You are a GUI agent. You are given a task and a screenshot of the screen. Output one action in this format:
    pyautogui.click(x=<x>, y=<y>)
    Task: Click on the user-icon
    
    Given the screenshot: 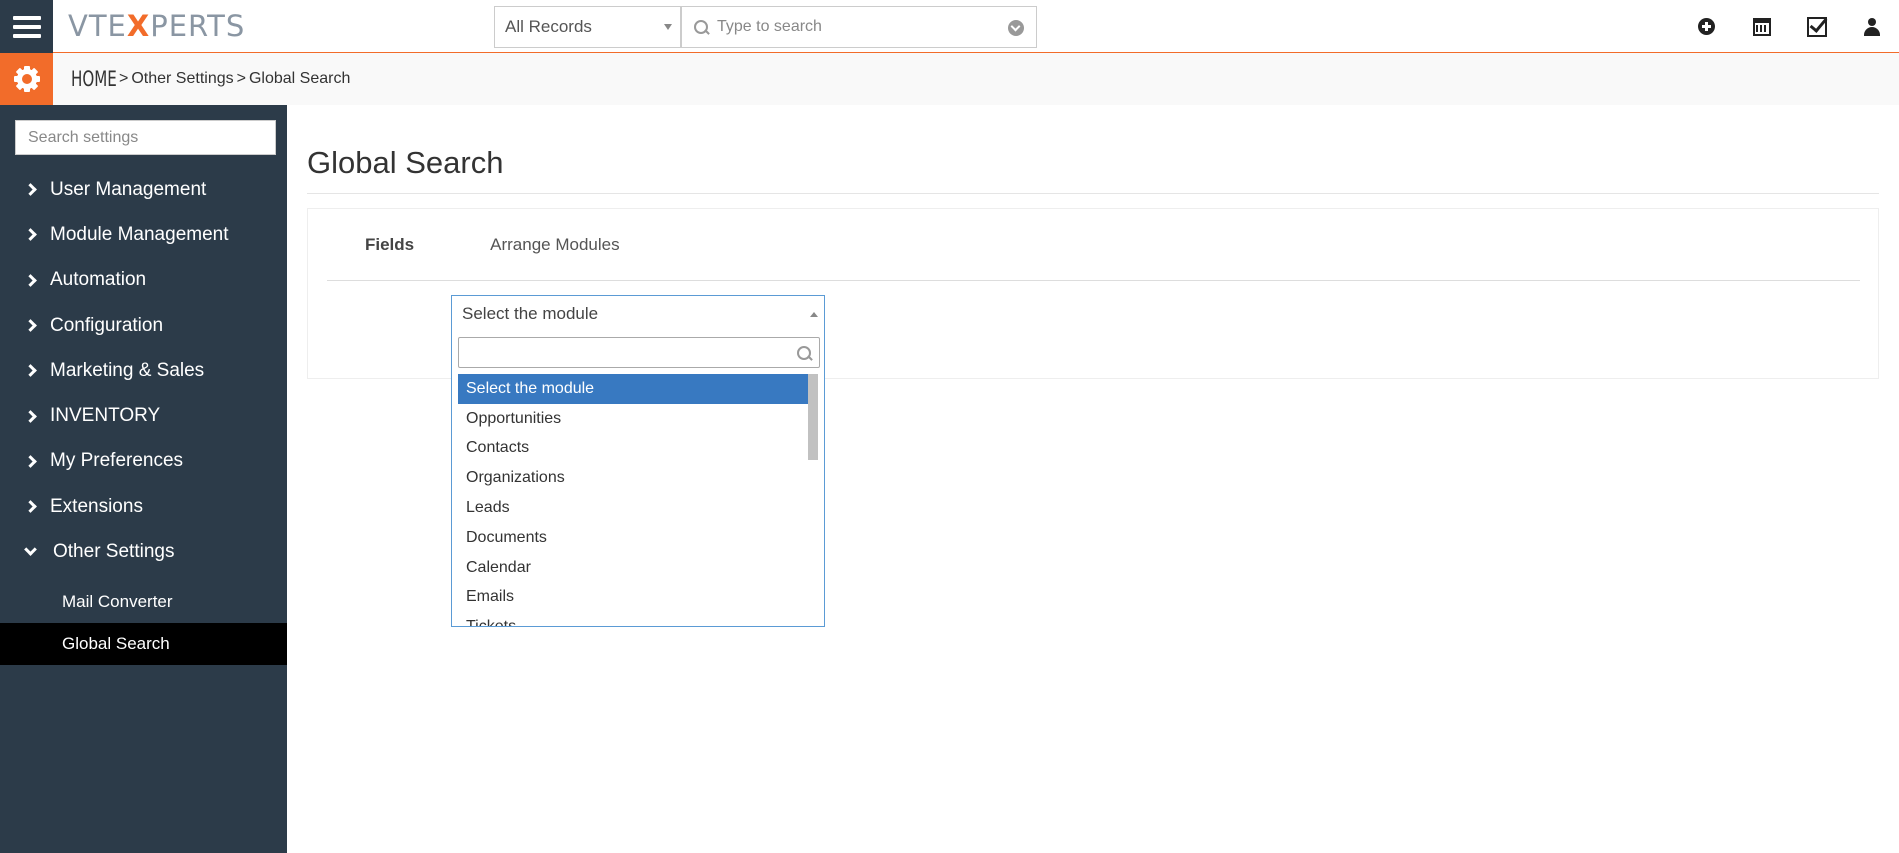 What is the action you would take?
    pyautogui.click(x=1872, y=26)
    